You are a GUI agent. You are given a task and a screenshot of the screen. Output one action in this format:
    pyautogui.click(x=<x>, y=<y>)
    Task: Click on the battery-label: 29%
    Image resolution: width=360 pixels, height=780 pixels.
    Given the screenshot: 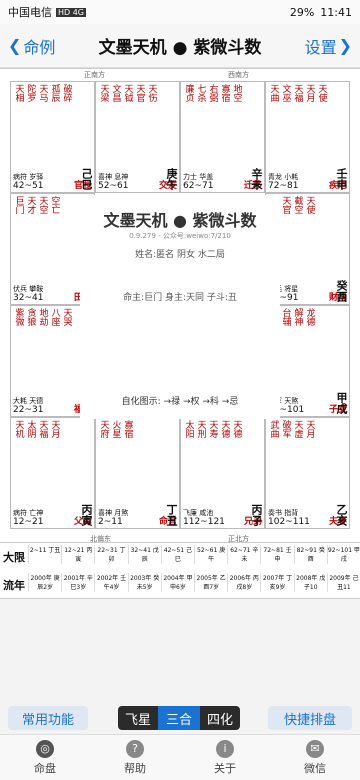 What is the action you would take?
    pyautogui.click(x=302, y=12)
    